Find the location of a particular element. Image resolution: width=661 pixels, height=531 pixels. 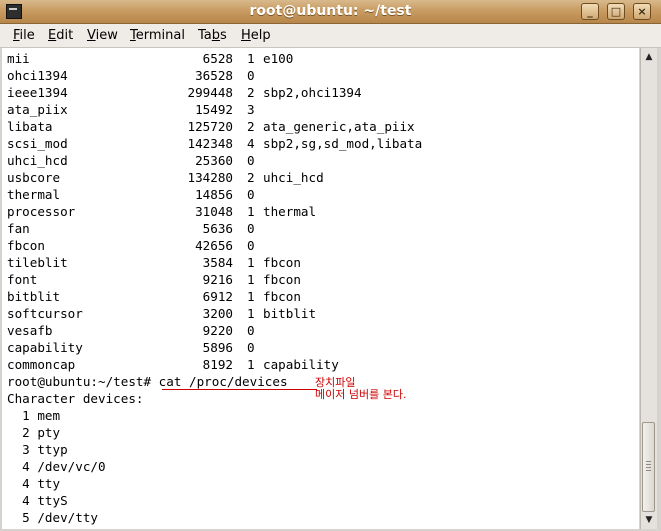

module-name: libata is located at coordinates (30, 126).